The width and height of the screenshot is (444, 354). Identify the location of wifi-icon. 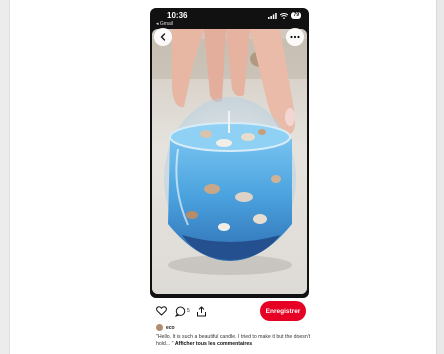
(284, 15).